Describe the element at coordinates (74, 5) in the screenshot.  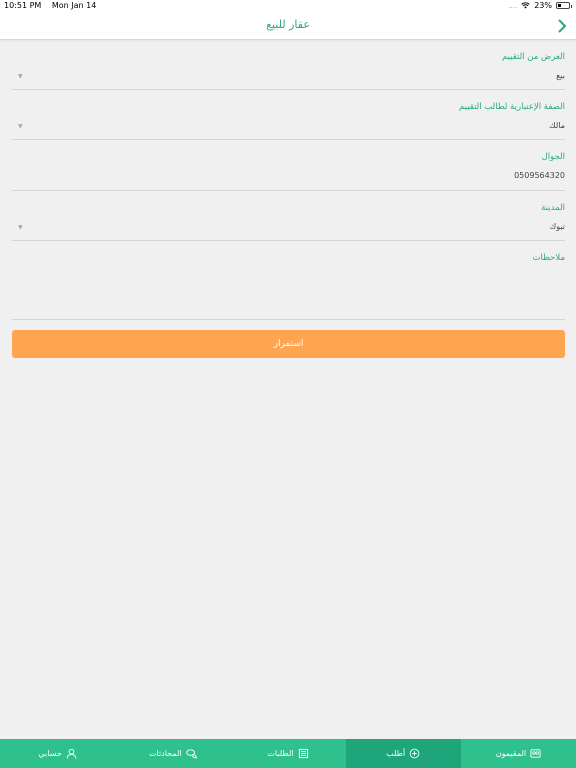
I see `status-date: Mon Jan 14` at that location.